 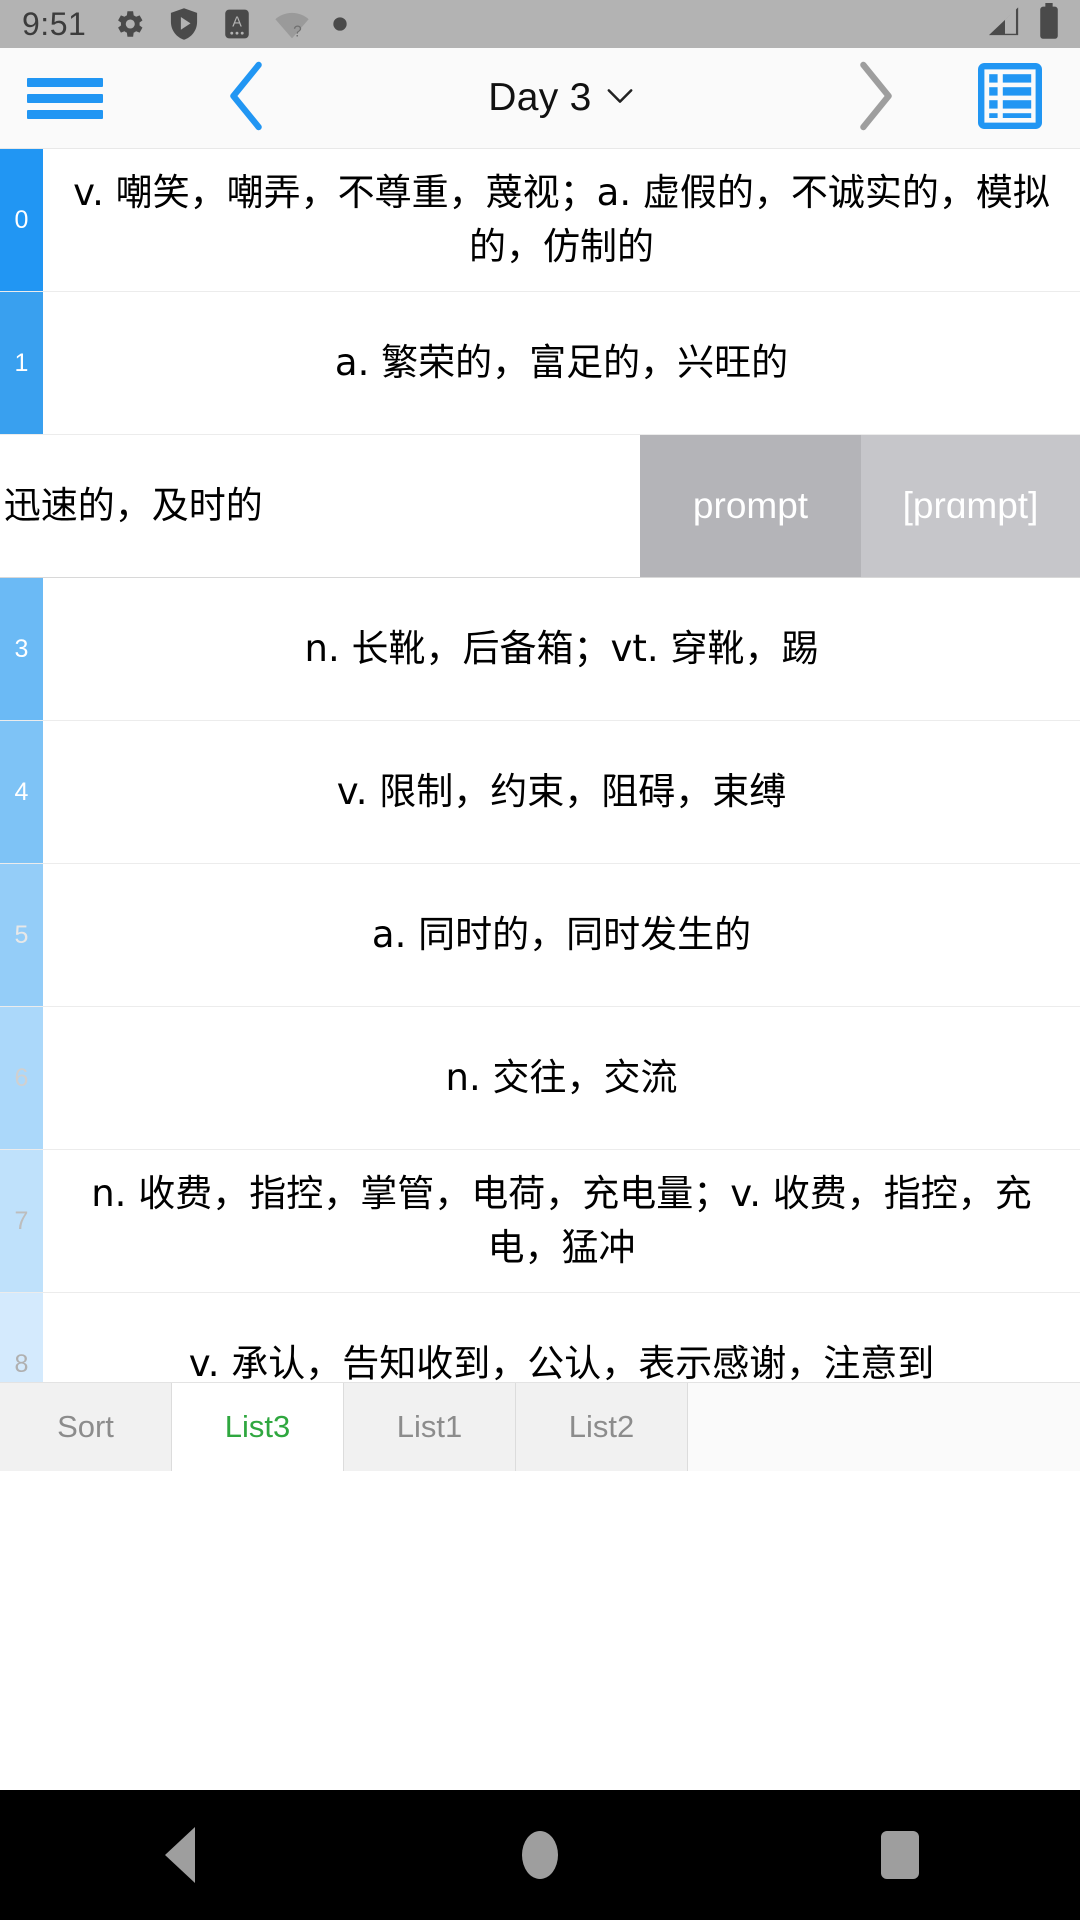 What do you see at coordinates (970, 506) in the screenshot?
I see `swipe-action-phonetic: [prɑmpt]` at bounding box center [970, 506].